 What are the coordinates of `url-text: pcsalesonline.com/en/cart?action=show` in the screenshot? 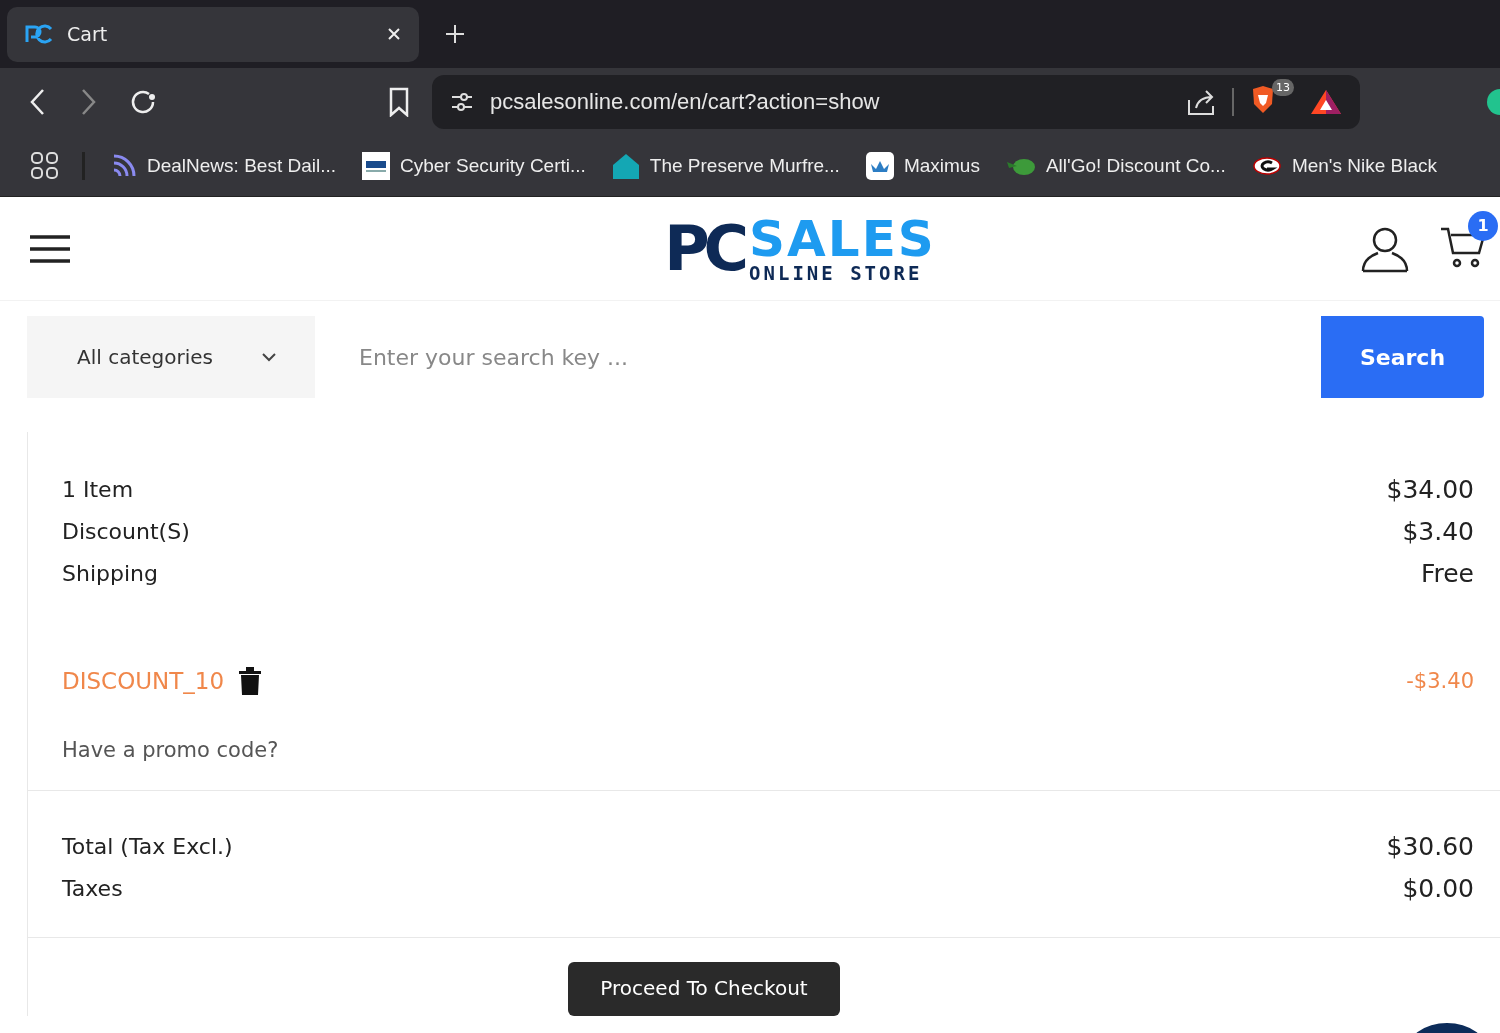 It's located at (685, 101).